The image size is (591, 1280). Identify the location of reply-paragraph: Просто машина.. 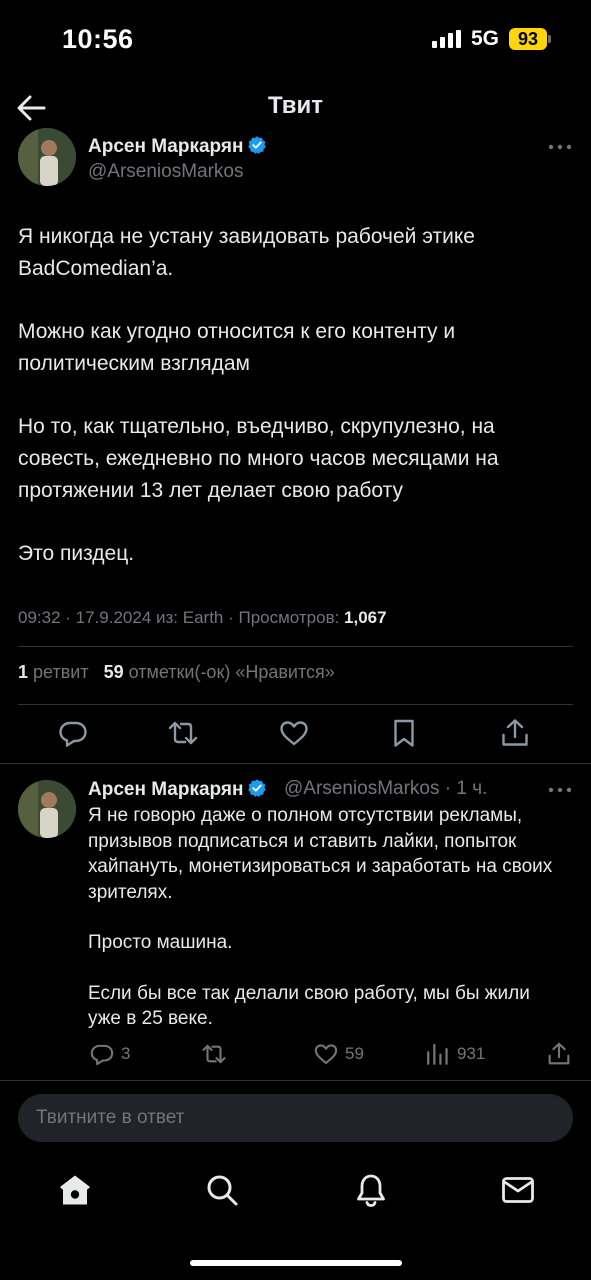
(160, 942).